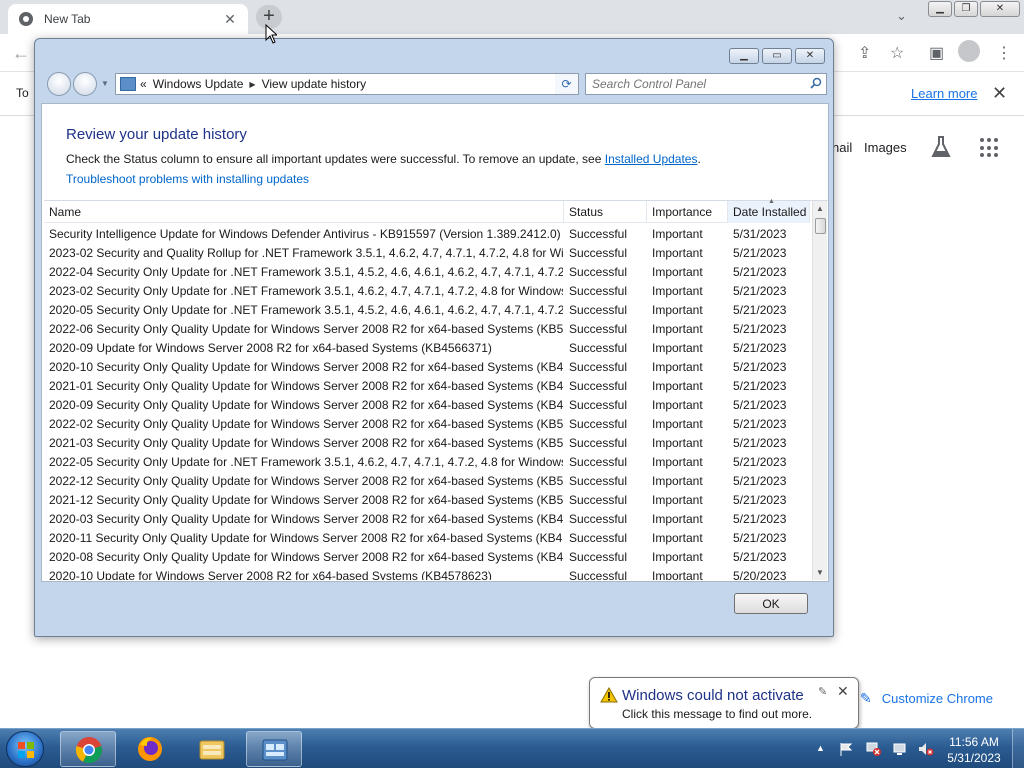 This screenshot has width=1024, height=768. Describe the element at coordinates (605, 212) in the screenshot. I see `column-header-status: Status` at that location.